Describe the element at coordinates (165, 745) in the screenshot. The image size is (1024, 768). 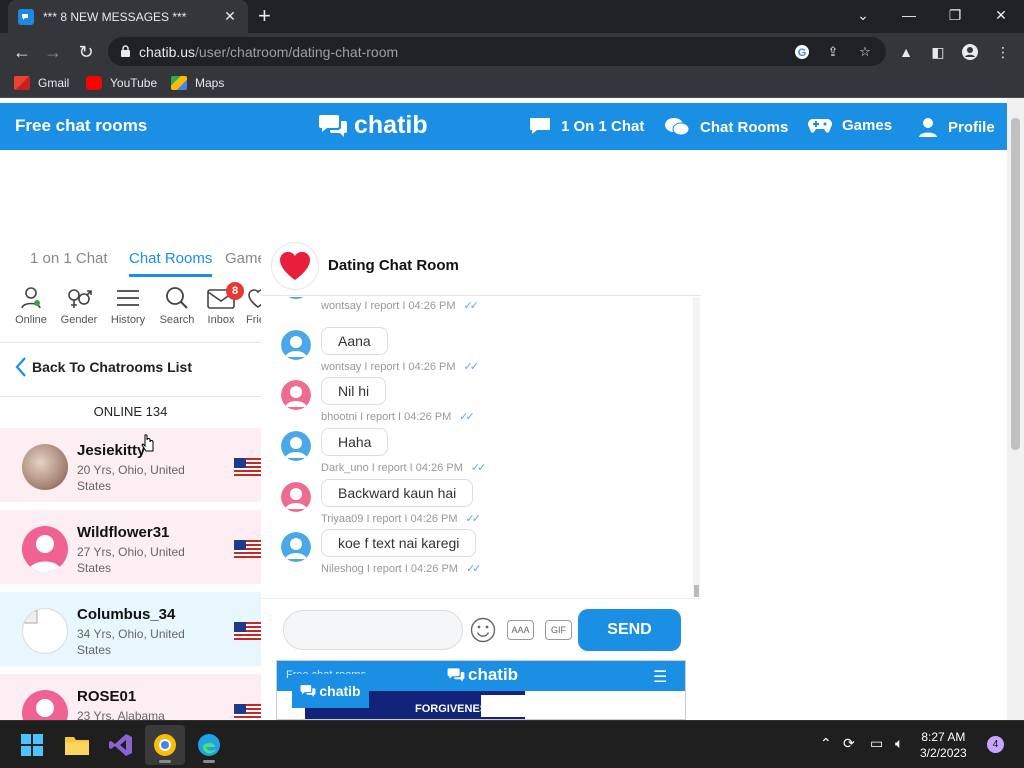
I see `chrome-app` at that location.